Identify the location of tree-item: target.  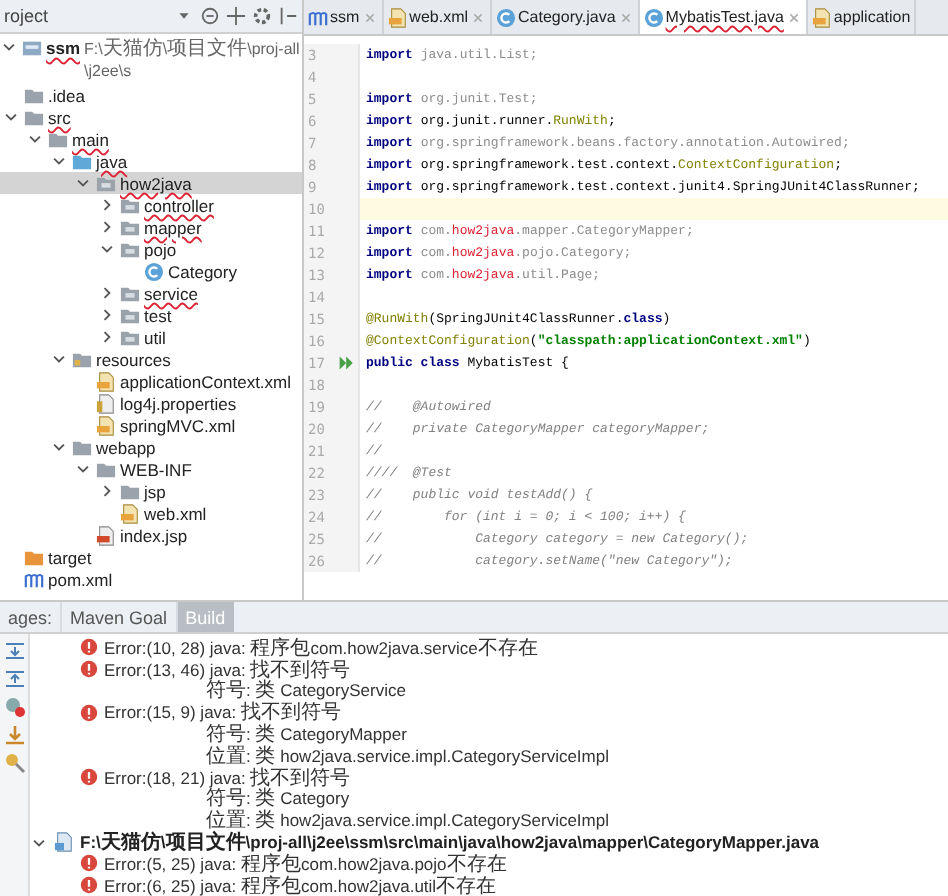
(151, 557).